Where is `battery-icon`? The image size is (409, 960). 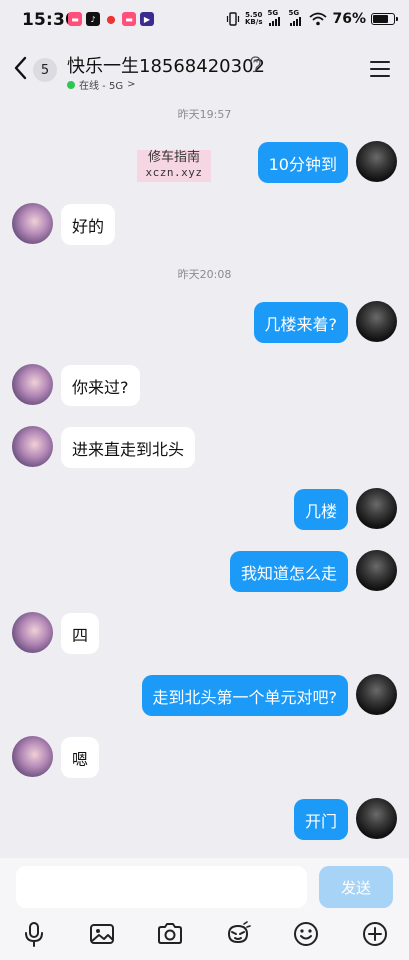 battery-icon is located at coordinates (384, 19).